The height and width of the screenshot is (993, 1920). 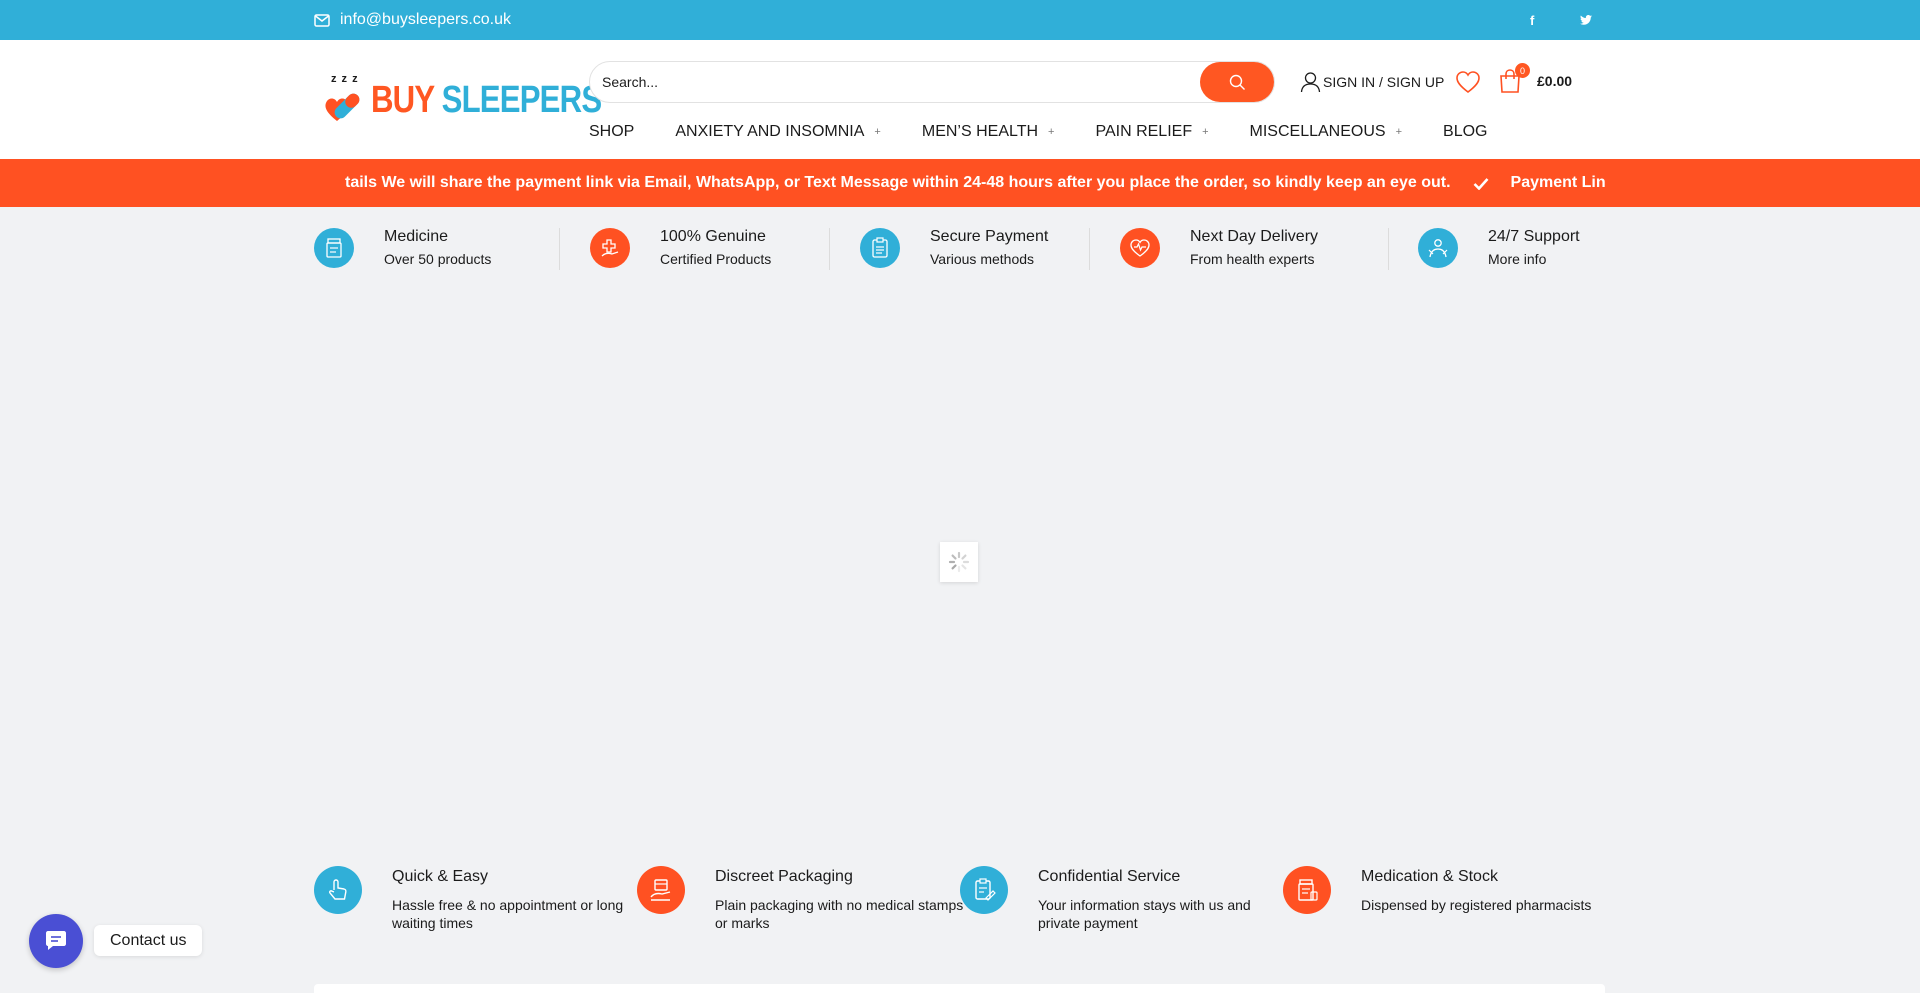 What do you see at coordinates (1534, 236) in the screenshot?
I see `feature-title: 24/7 Support` at bounding box center [1534, 236].